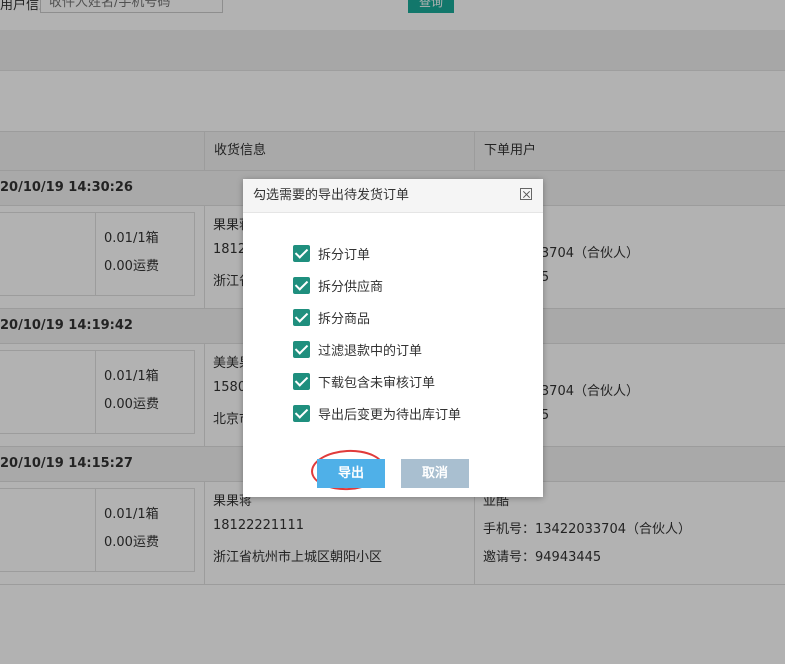  What do you see at coordinates (344, 319) in the screenshot?
I see `option-label: 拆分商品` at bounding box center [344, 319].